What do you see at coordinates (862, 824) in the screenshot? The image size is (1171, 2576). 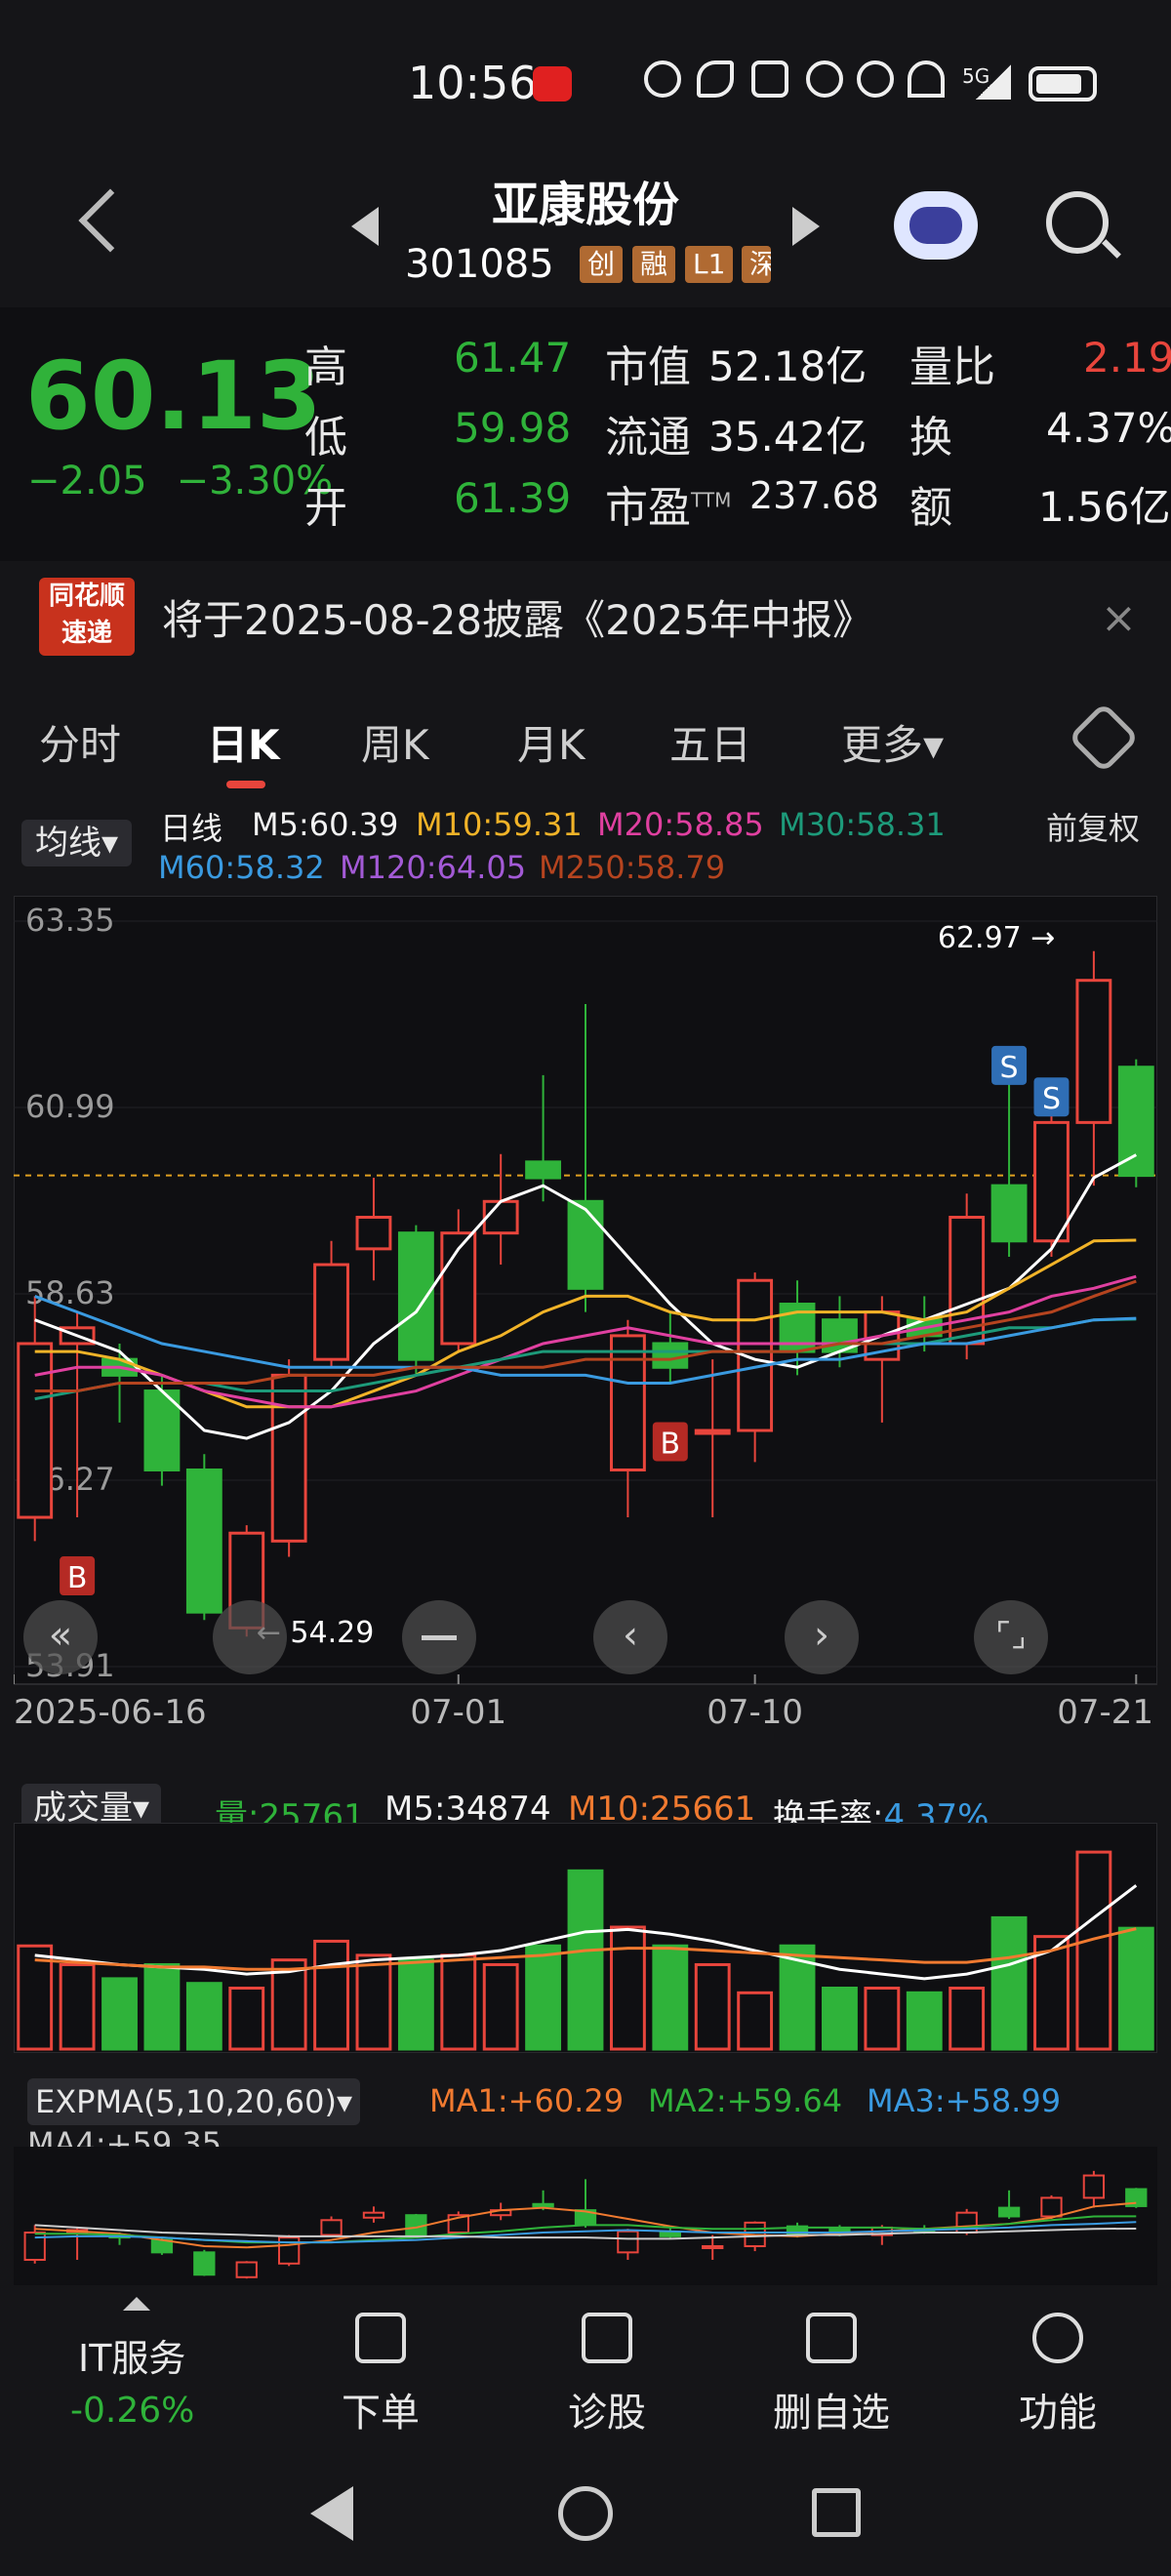 I see `ma30-value: M30:58.31` at bounding box center [862, 824].